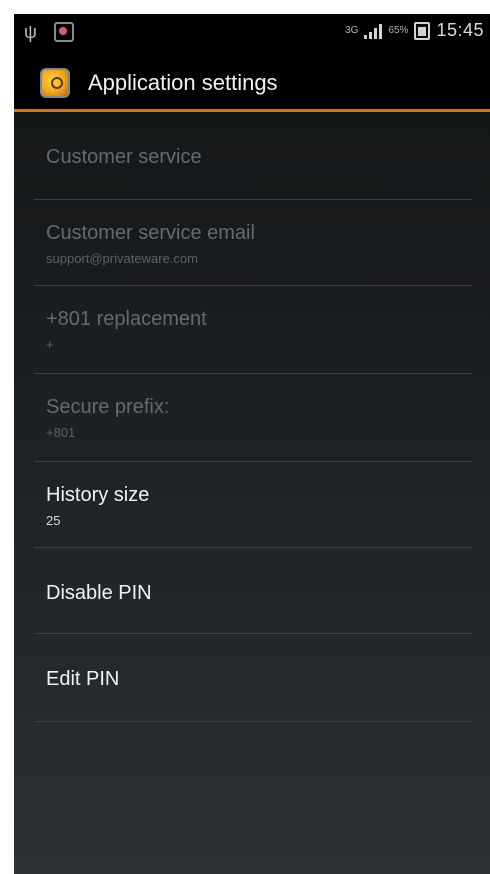  What do you see at coordinates (398, 30) in the screenshot?
I see `battery-percent: 65%` at bounding box center [398, 30].